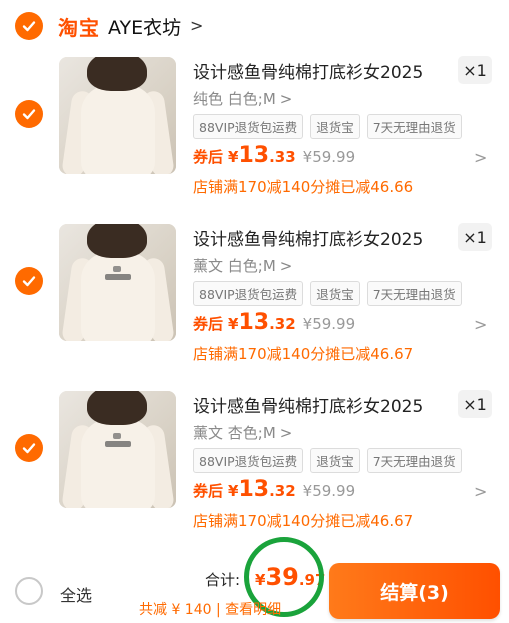 The width and height of the screenshot is (509, 623). I want to click on total-decimal: .97, so click(312, 580).